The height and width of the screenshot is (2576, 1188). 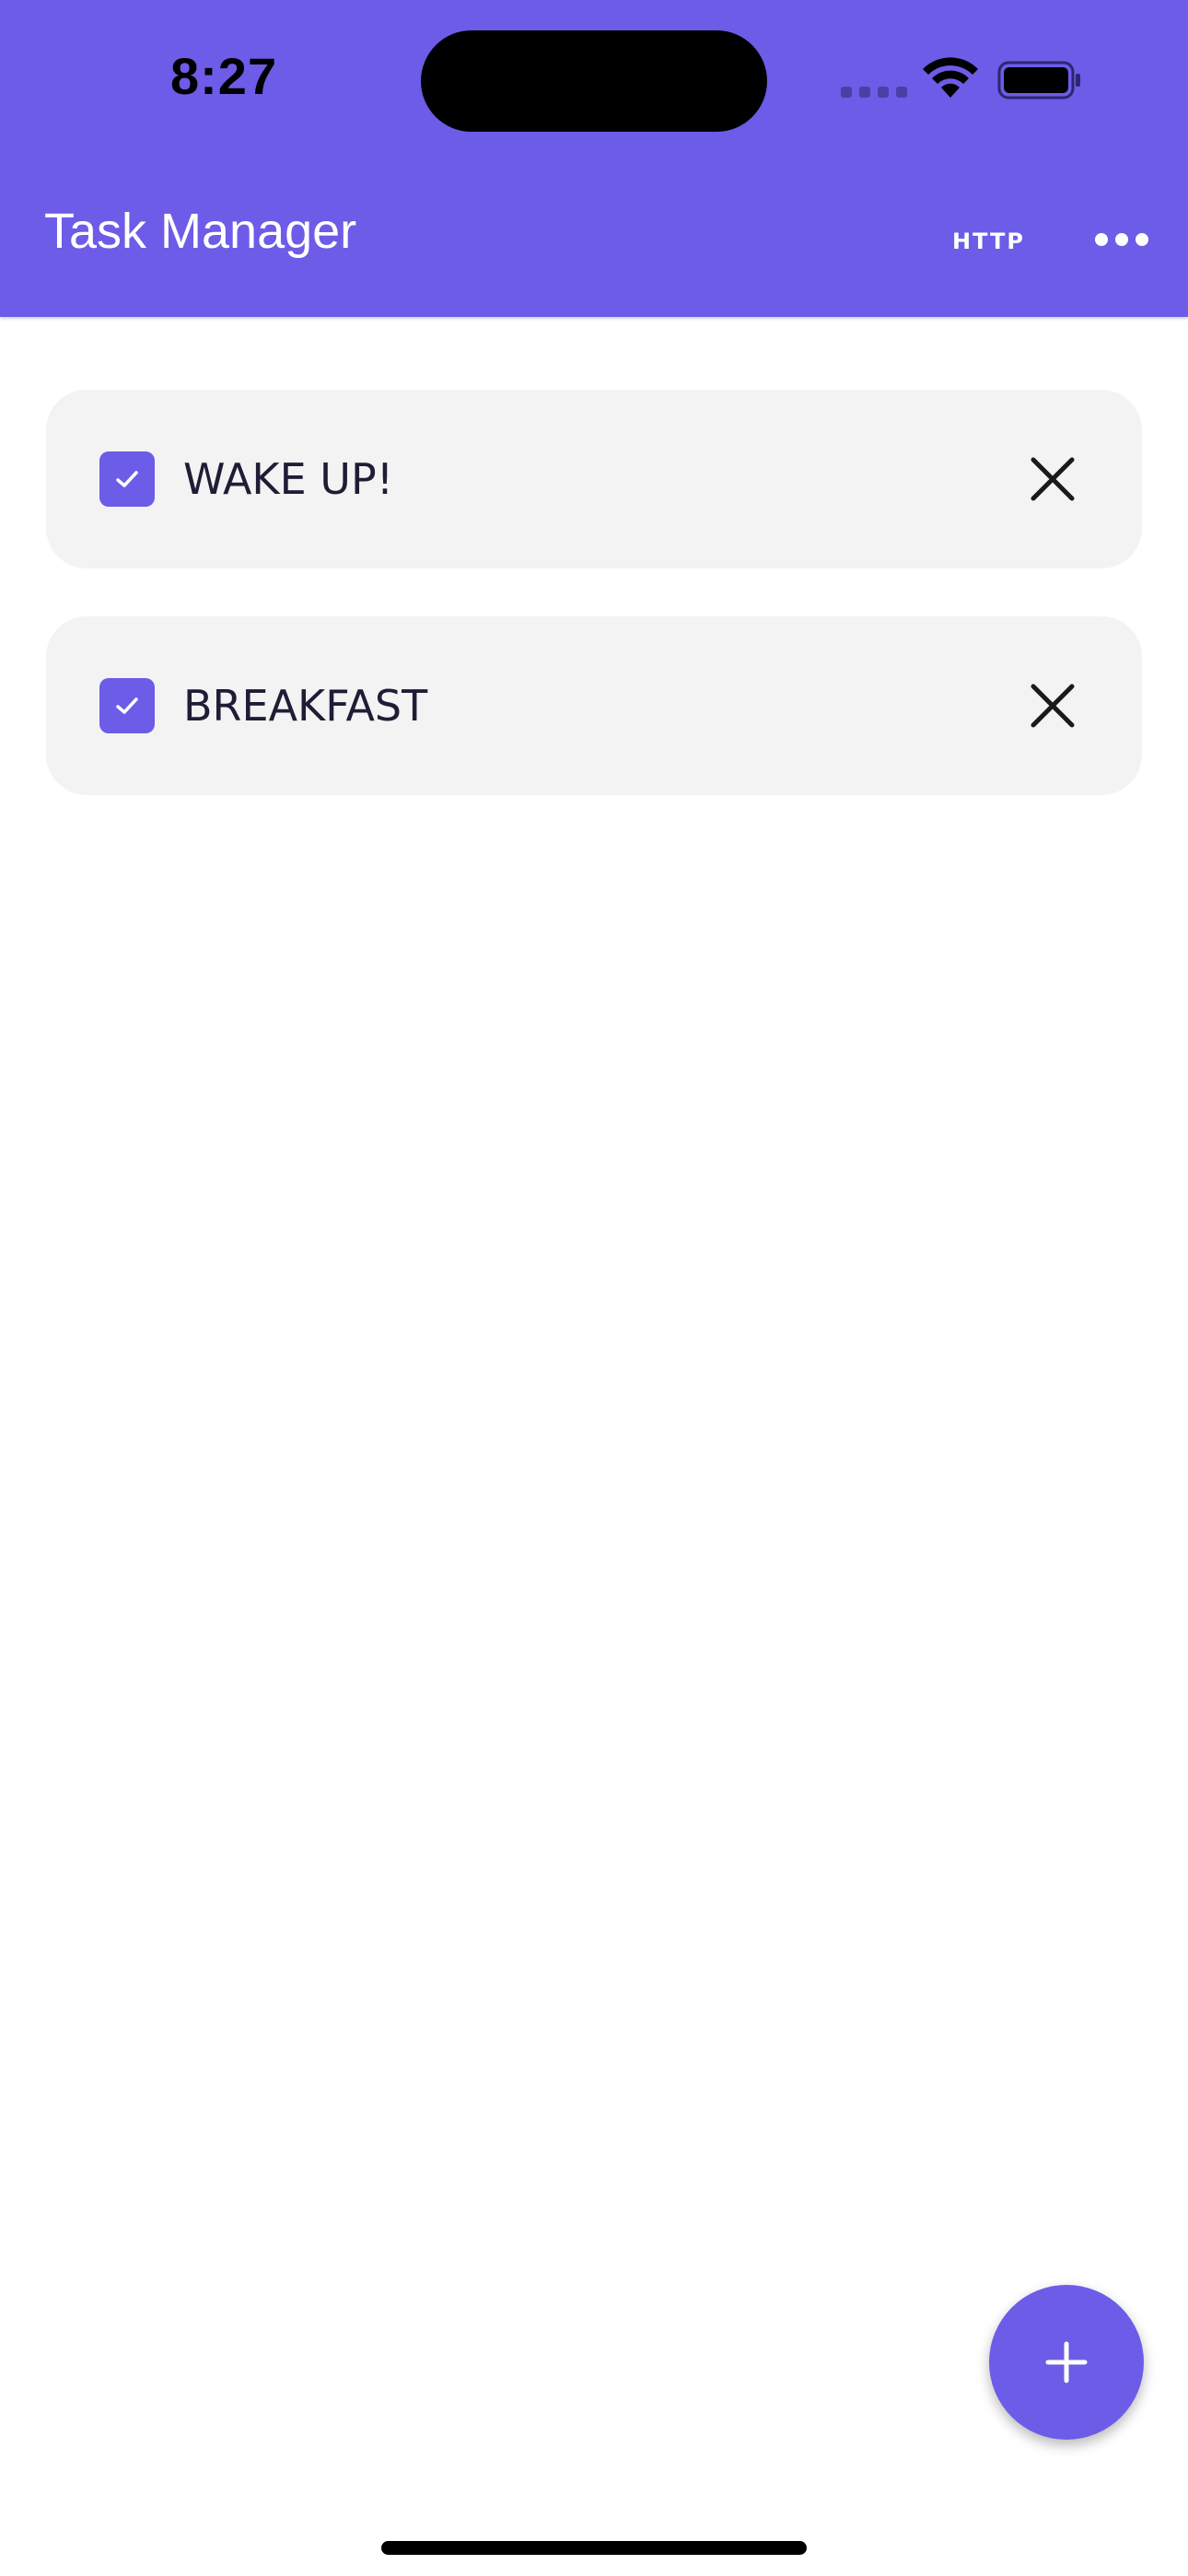 I want to click on more-options-button, so click(x=1121, y=239).